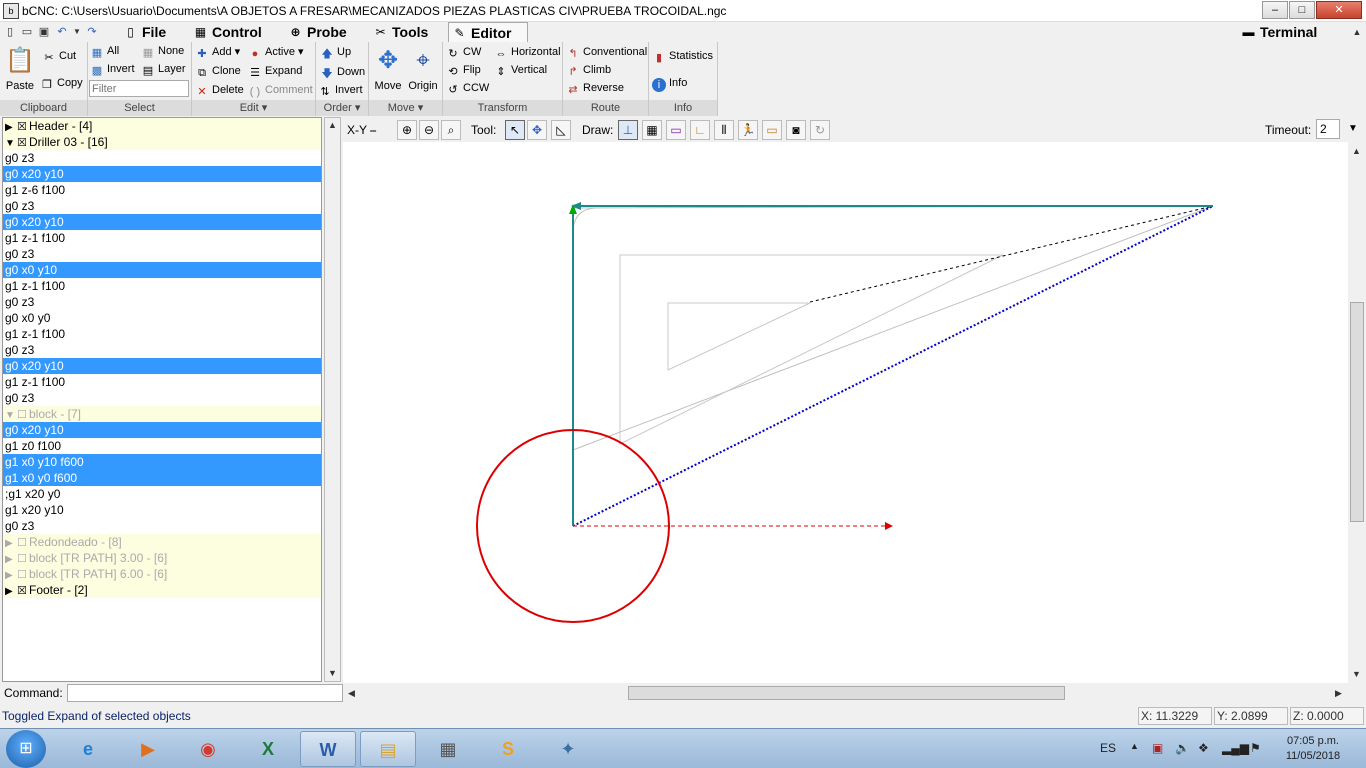  I want to click on tab-control: ▦ Control, so click(226, 32).